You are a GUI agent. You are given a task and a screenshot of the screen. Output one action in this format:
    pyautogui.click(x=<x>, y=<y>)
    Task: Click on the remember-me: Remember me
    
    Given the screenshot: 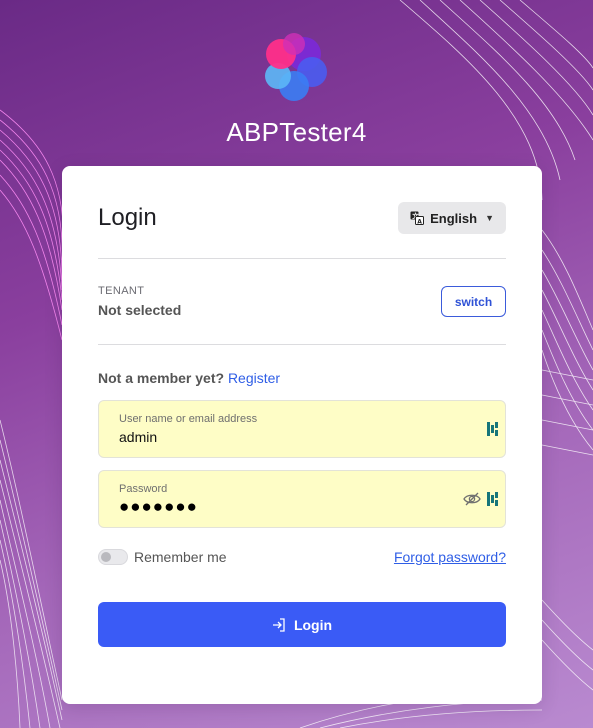 What is the action you would take?
    pyautogui.click(x=162, y=557)
    